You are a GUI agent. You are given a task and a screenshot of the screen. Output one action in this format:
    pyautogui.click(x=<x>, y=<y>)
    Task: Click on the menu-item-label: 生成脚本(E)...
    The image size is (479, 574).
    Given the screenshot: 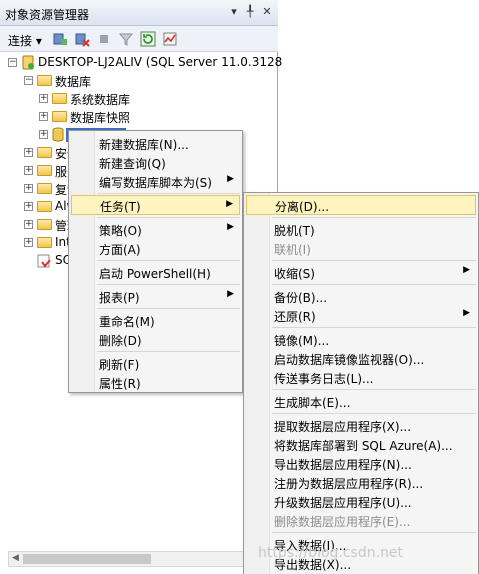 What is the action you would take?
    pyautogui.click(x=312, y=403)
    